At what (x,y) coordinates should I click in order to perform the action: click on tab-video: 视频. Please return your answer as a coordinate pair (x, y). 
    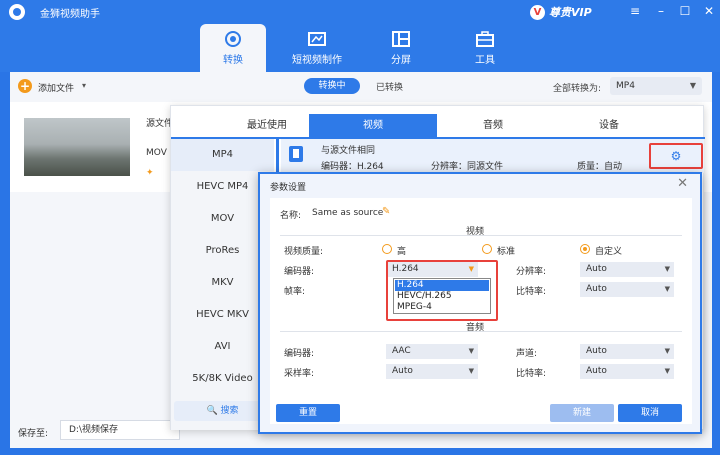
    Looking at the image, I should click on (373, 126).